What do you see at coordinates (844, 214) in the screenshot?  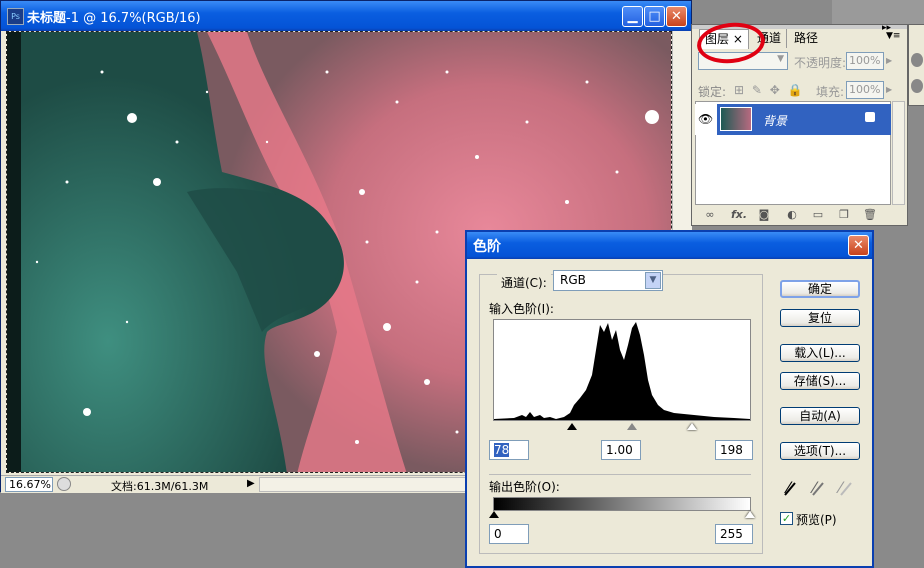 I see `new-layer-icon: ❐` at bounding box center [844, 214].